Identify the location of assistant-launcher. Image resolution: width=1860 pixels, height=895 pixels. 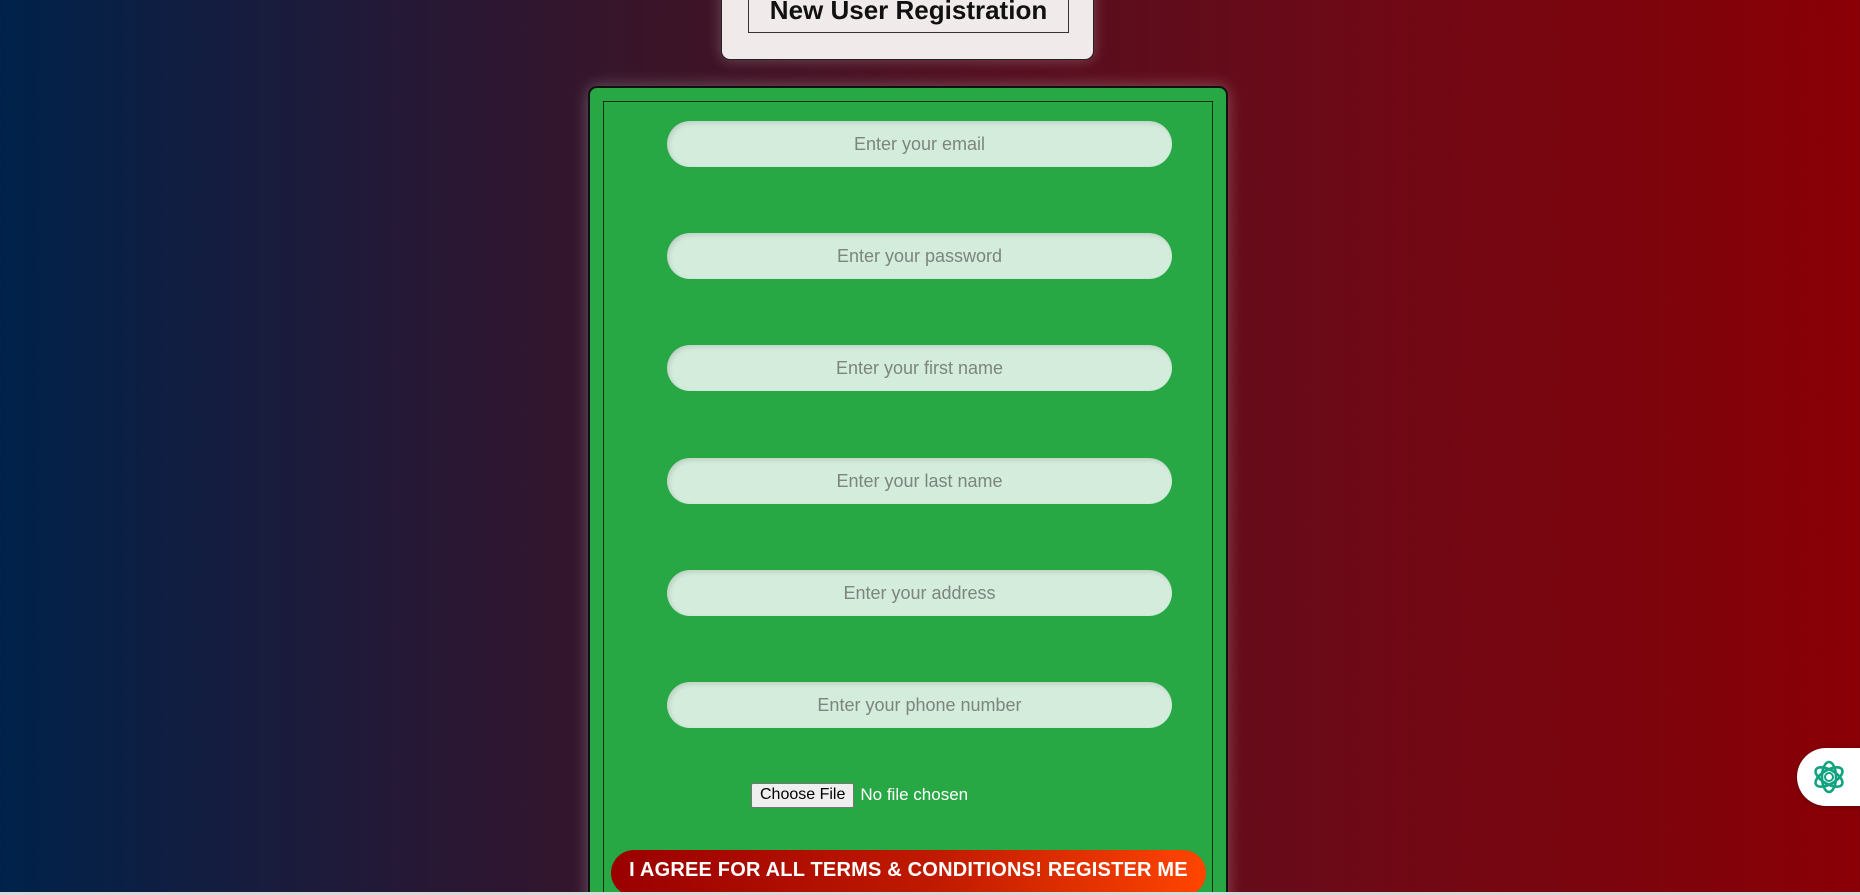
(1828, 777).